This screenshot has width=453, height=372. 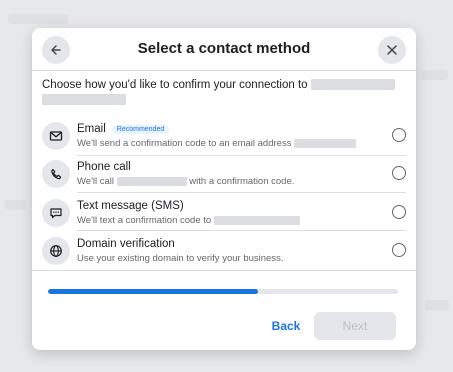 What do you see at coordinates (104, 167) in the screenshot?
I see `option-title: Phone call` at bounding box center [104, 167].